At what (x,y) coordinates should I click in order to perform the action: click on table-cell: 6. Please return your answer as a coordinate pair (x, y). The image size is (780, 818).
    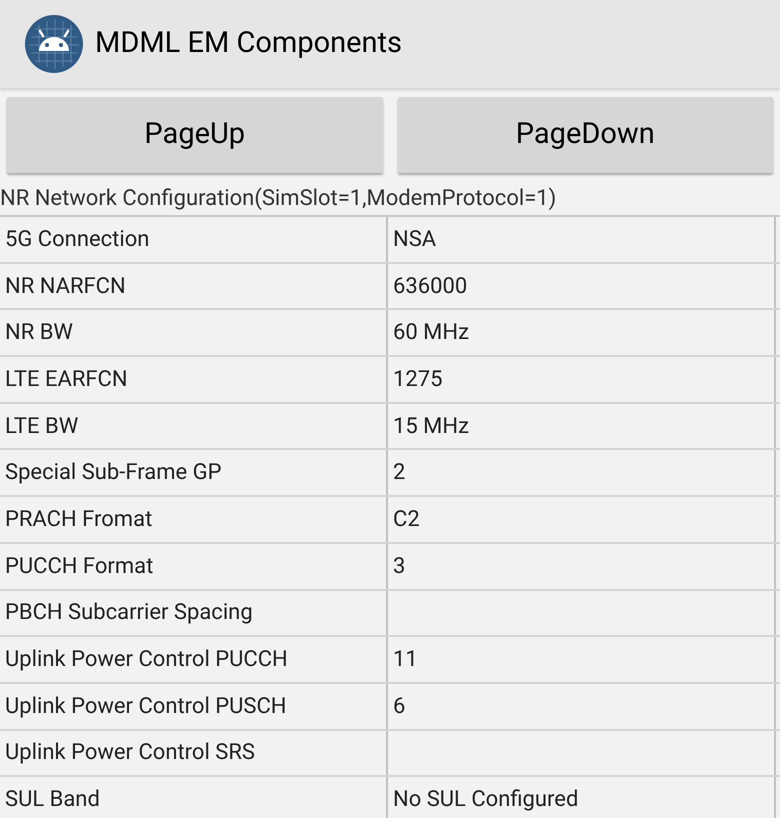
    Looking at the image, I should click on (582, 706).